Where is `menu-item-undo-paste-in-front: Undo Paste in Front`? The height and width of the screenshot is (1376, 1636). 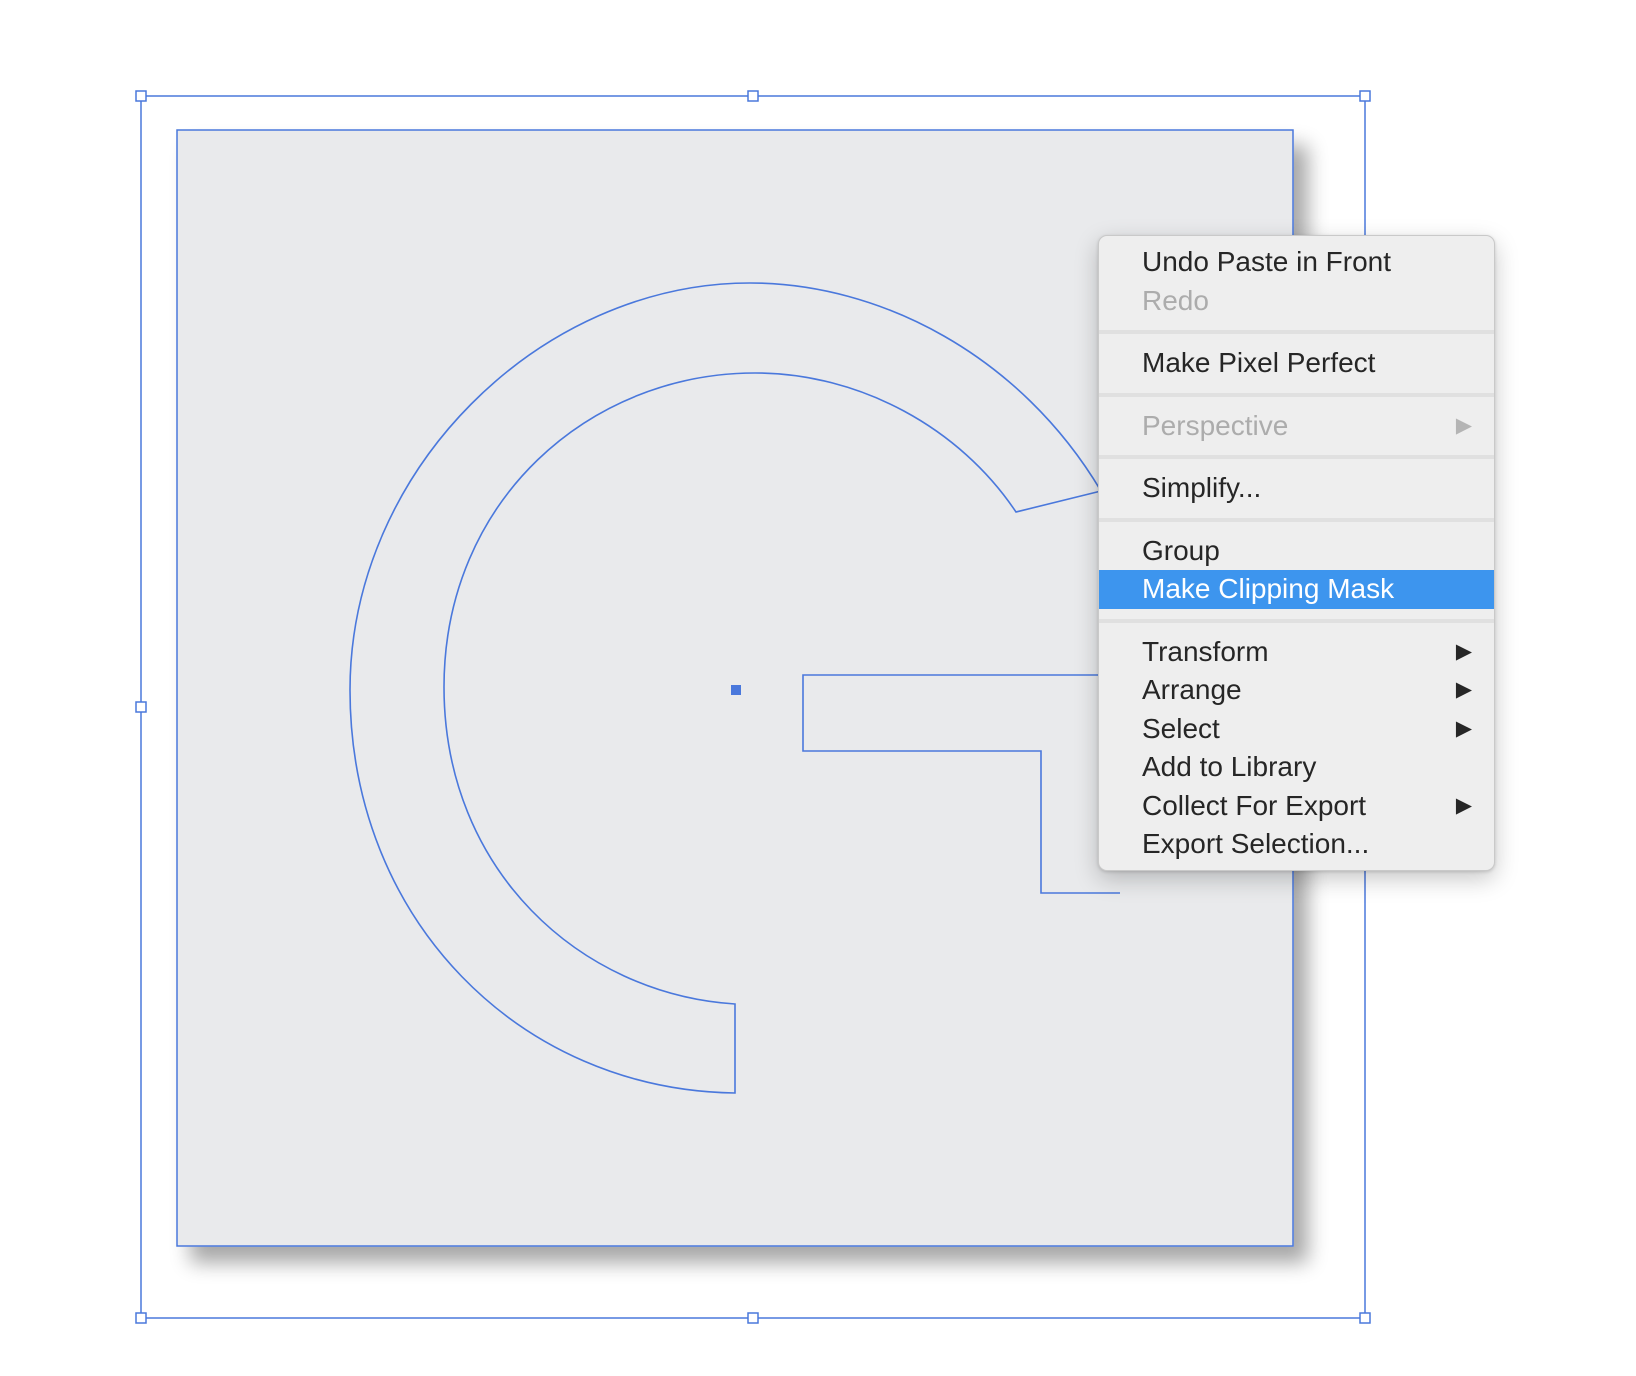 menu-item-undo-paste-in-front: Undo Paste in Front is located at coordinates (1296, 262).